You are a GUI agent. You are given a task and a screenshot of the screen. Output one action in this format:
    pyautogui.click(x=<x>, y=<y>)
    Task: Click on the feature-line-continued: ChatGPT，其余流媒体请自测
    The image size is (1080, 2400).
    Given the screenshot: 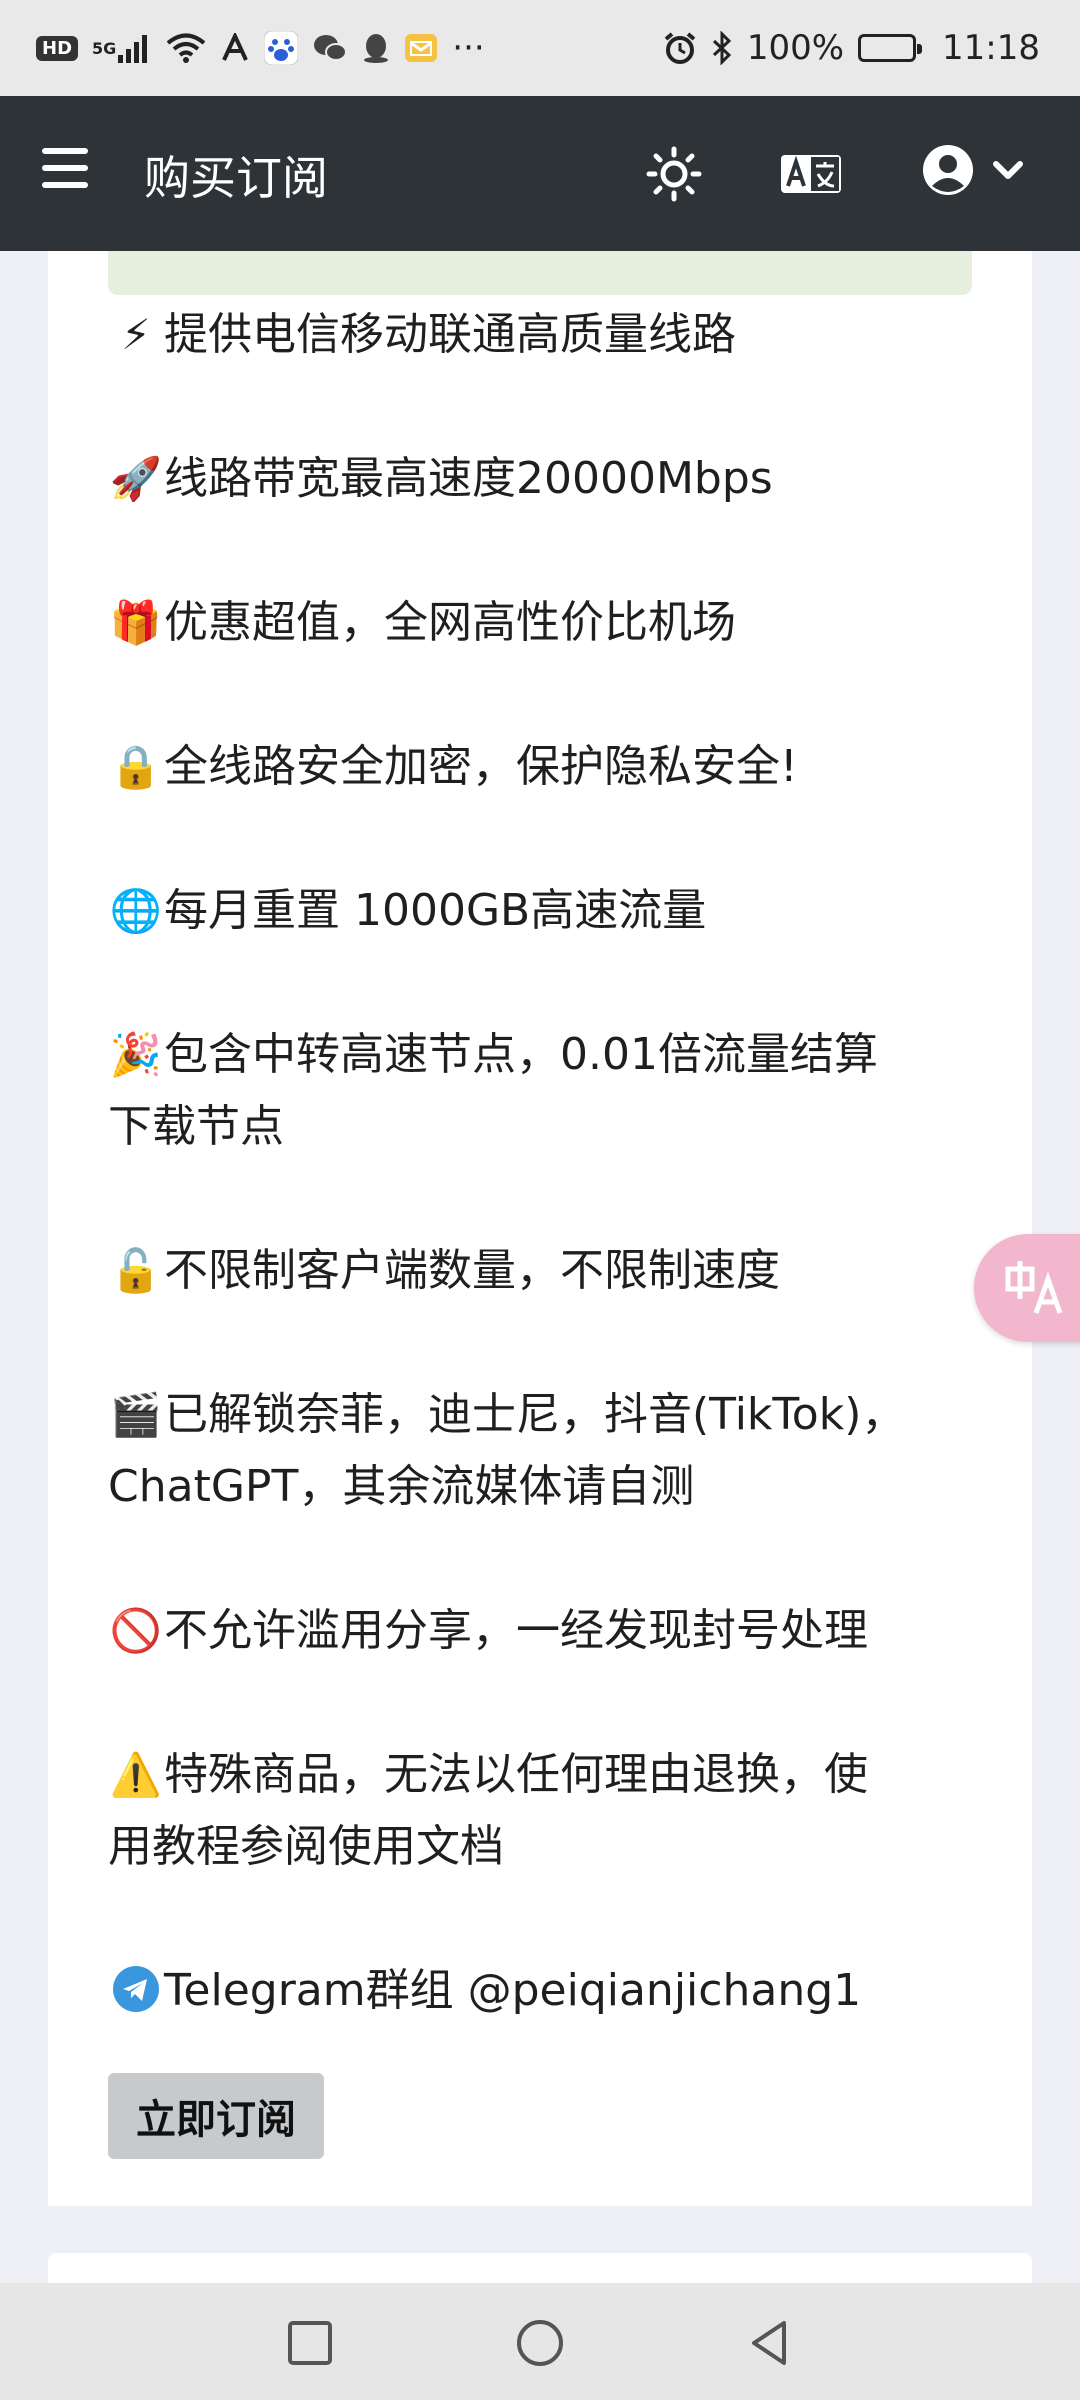 What is the action you would take?
    pyautogui.click(x=401, y=1486)
    